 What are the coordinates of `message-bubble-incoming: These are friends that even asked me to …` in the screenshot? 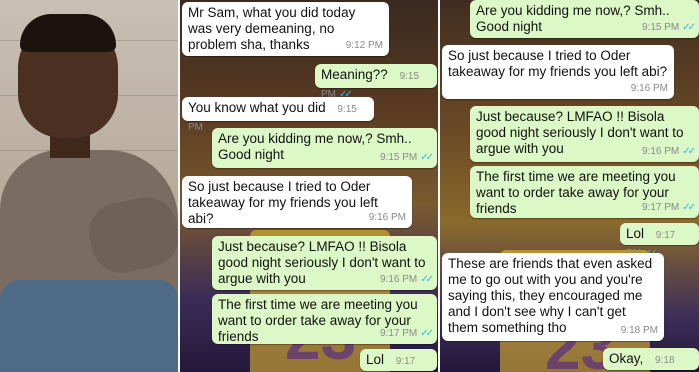 It's located at (553, 297).